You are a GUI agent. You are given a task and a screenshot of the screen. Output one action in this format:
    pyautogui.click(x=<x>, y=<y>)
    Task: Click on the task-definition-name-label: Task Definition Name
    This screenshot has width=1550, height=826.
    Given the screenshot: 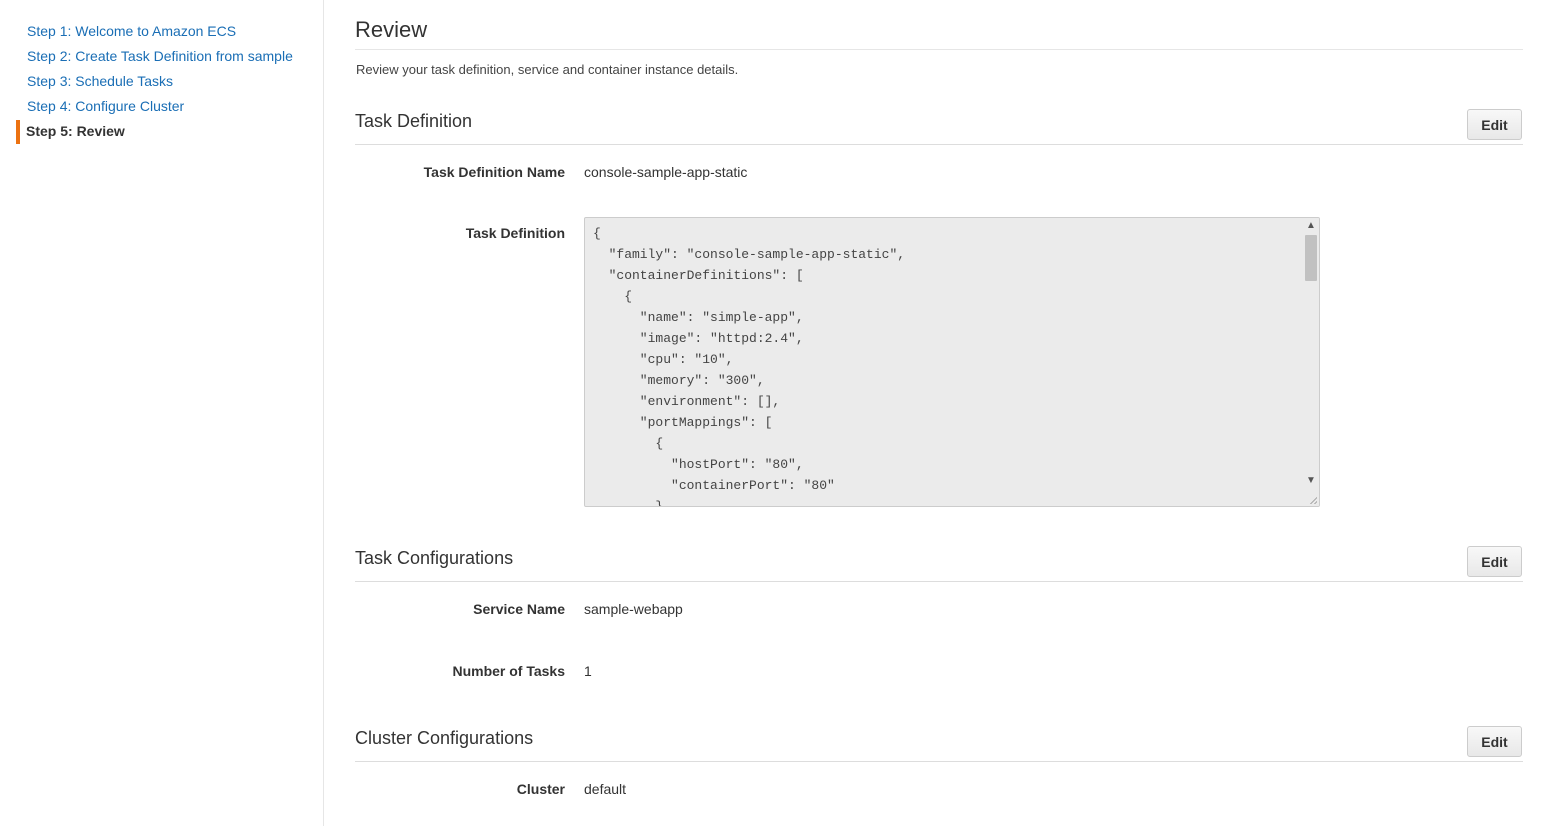 What is the action you would take?
    pyautogui.click(x=494, y=172)
    